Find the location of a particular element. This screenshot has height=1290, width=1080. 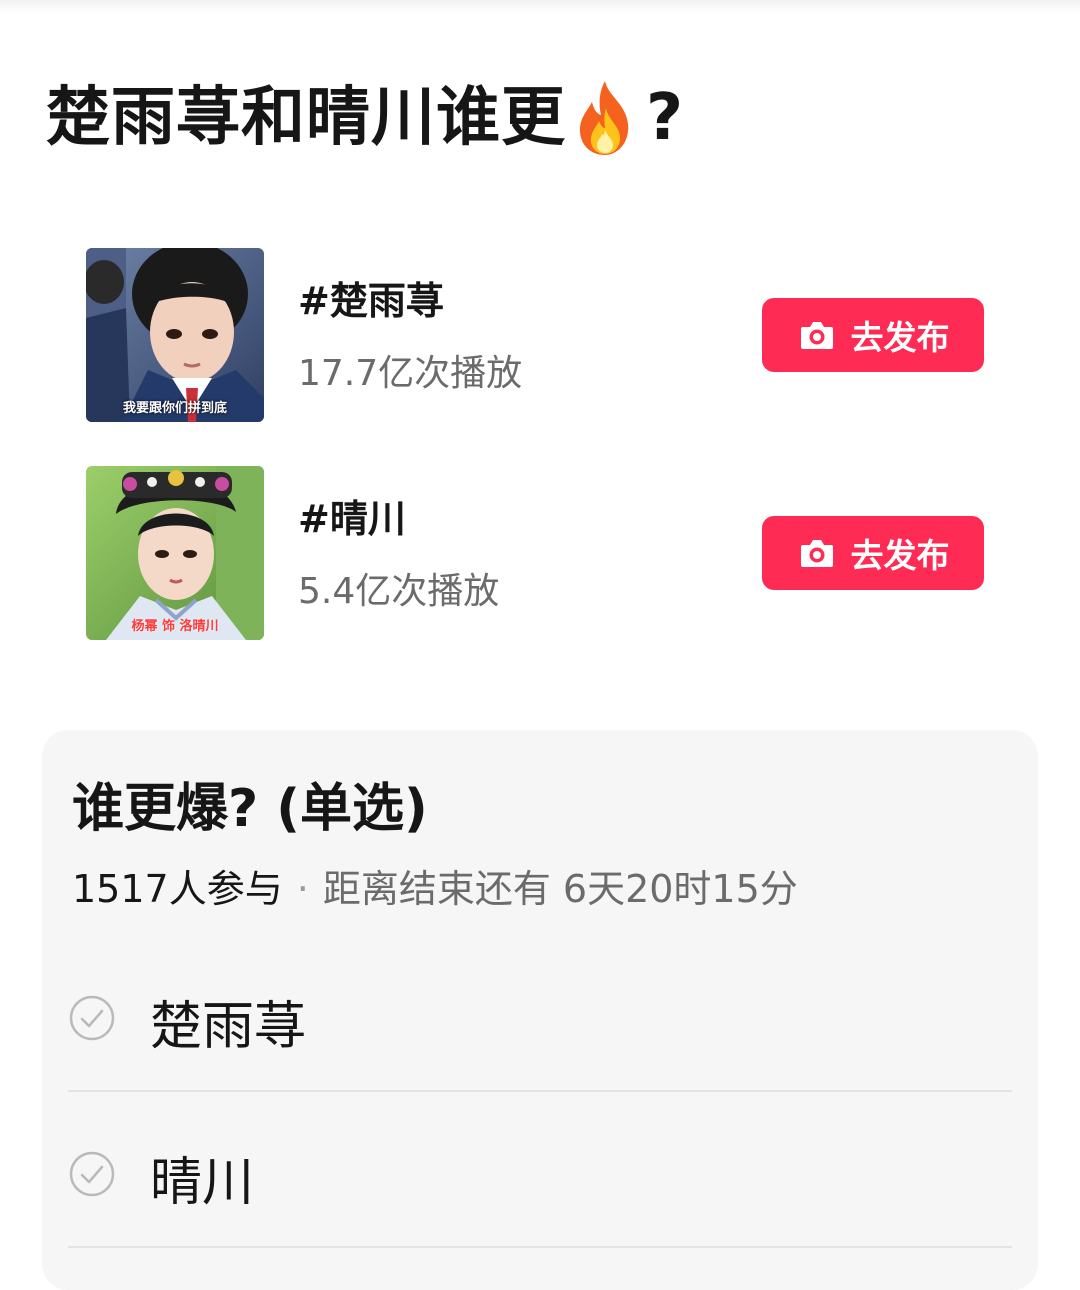

fire-icon is located at coordinates (604, 118).